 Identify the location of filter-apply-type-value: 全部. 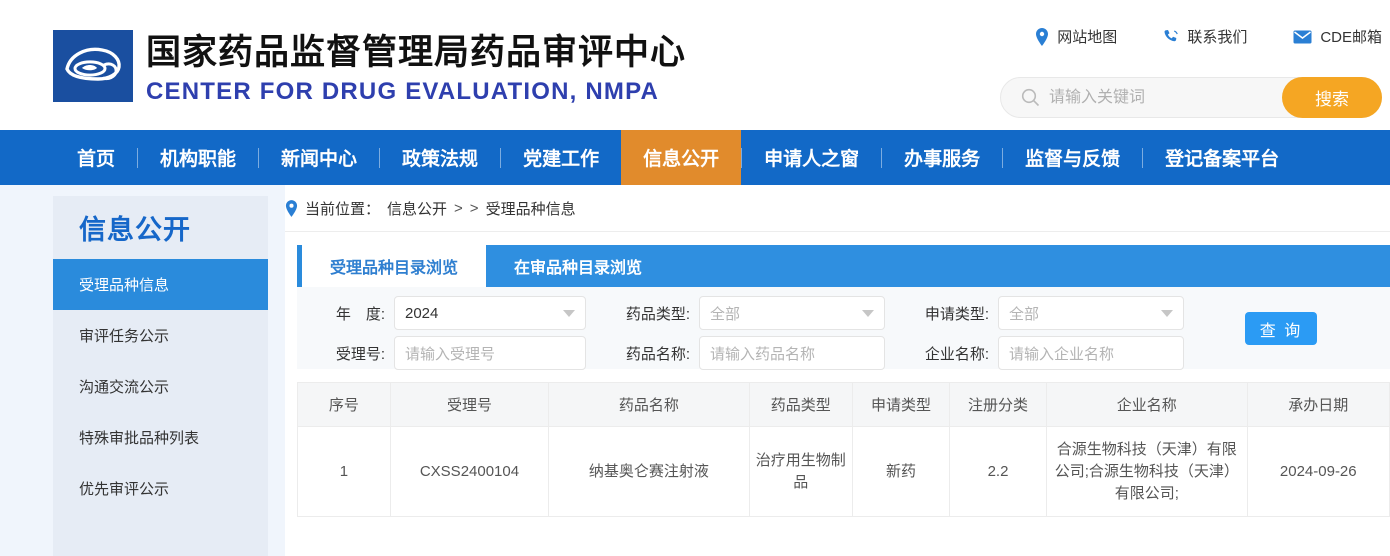
(1024, 314).